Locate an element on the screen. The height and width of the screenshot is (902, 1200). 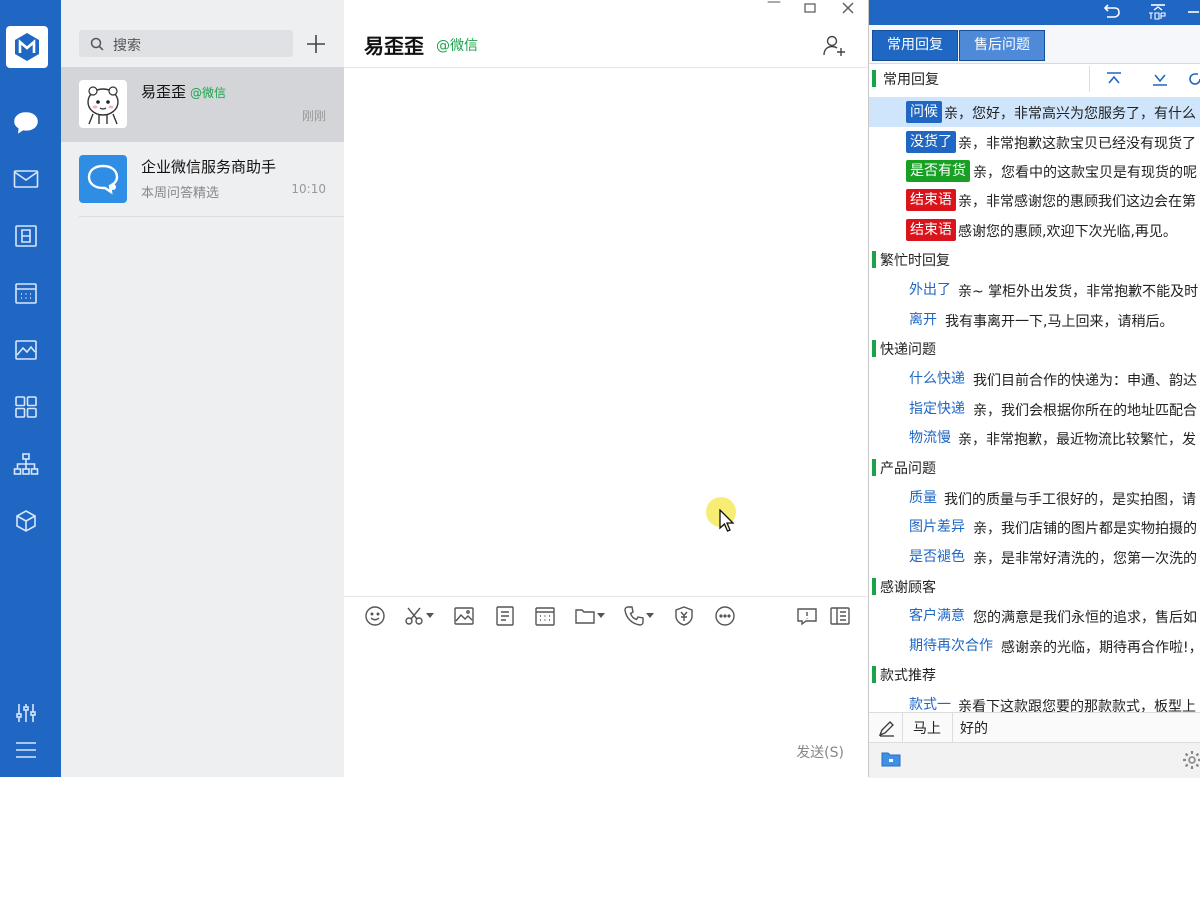
quick-reply-tabs: 常用回复 售后问题 is located at coordinates (1034, 44).